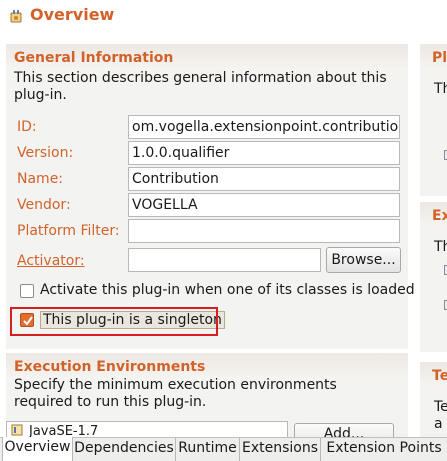 The image size is (447, 461). What do you see at coordinates (17, 430) in the screenshot?
I see `java-icon` at bounding box center [17, 430].